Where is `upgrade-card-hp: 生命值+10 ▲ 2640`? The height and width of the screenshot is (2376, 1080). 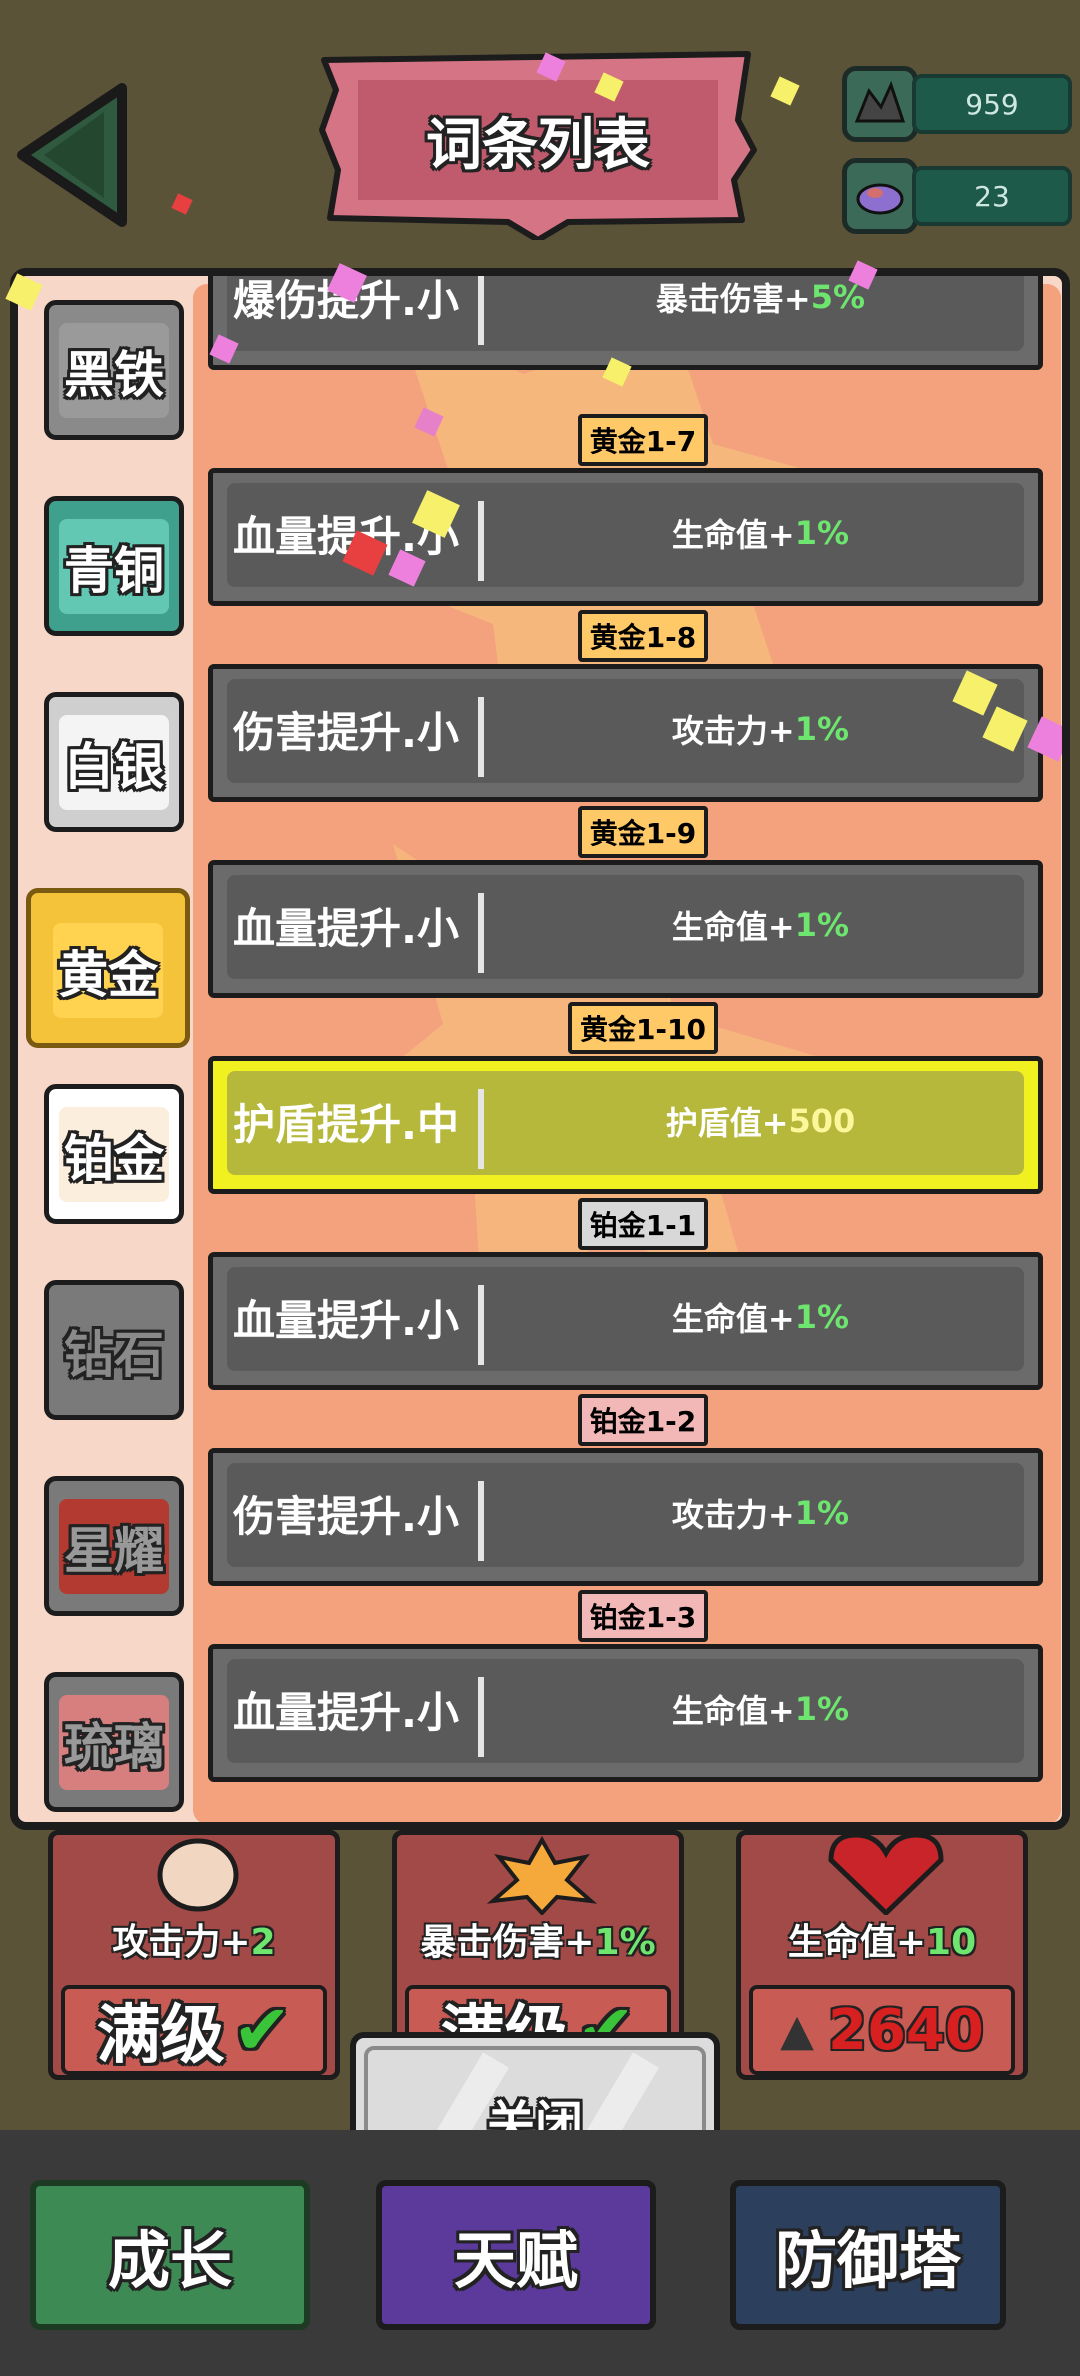
upgrade-card-hp: 生命值+10 ▲ 2640 is located at coordinates (882, 1955).